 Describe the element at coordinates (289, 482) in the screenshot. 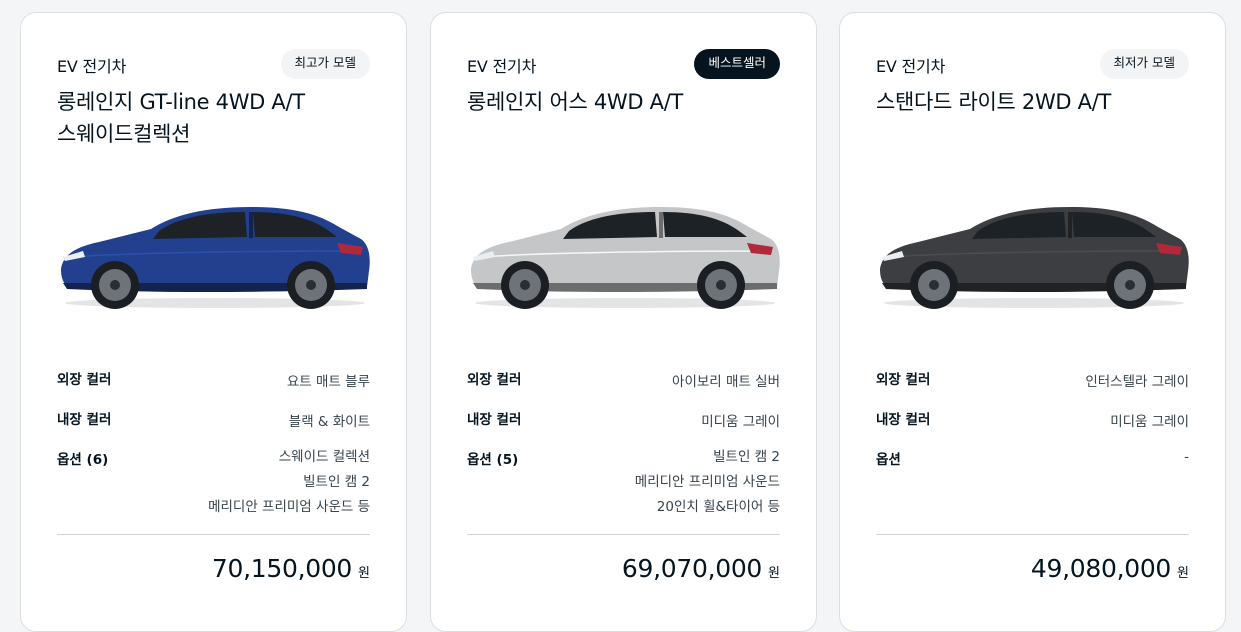

I see `options-list: 스웨이드 컬렉션 빌트인 캠 2 메리디안 프리미엄 사운드 등` at that location.